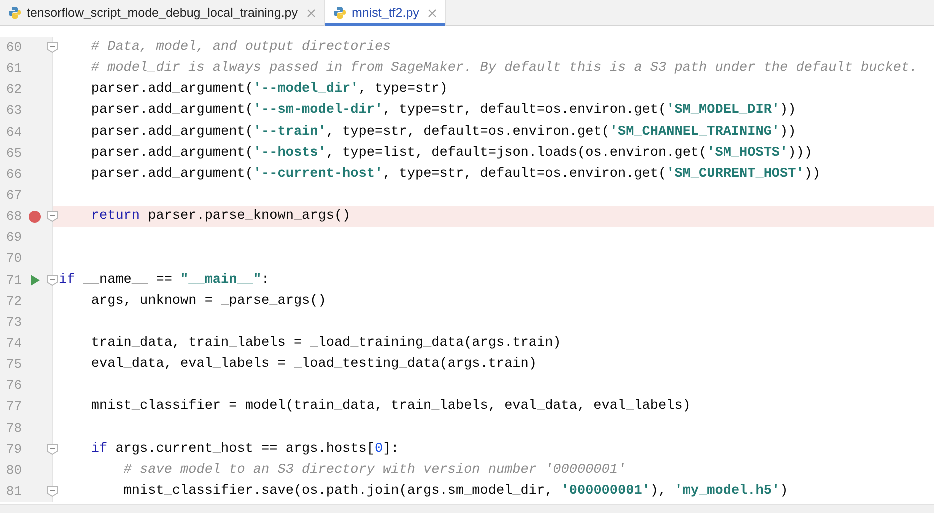  I want to click on line-number: 73, so click(13, 322).